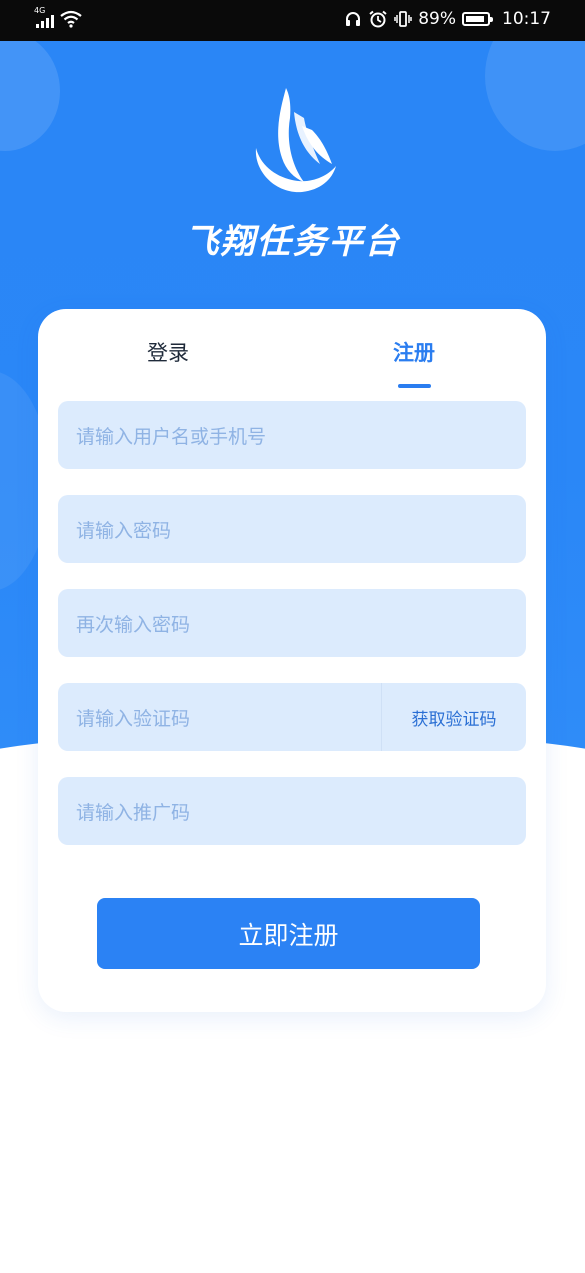 Image resolution: width=585 pixels, height=1273 pixels. Describe the element at coordinates (453, 717) in the screenshot. I see `get-code-button: 获取验证码` at that location.